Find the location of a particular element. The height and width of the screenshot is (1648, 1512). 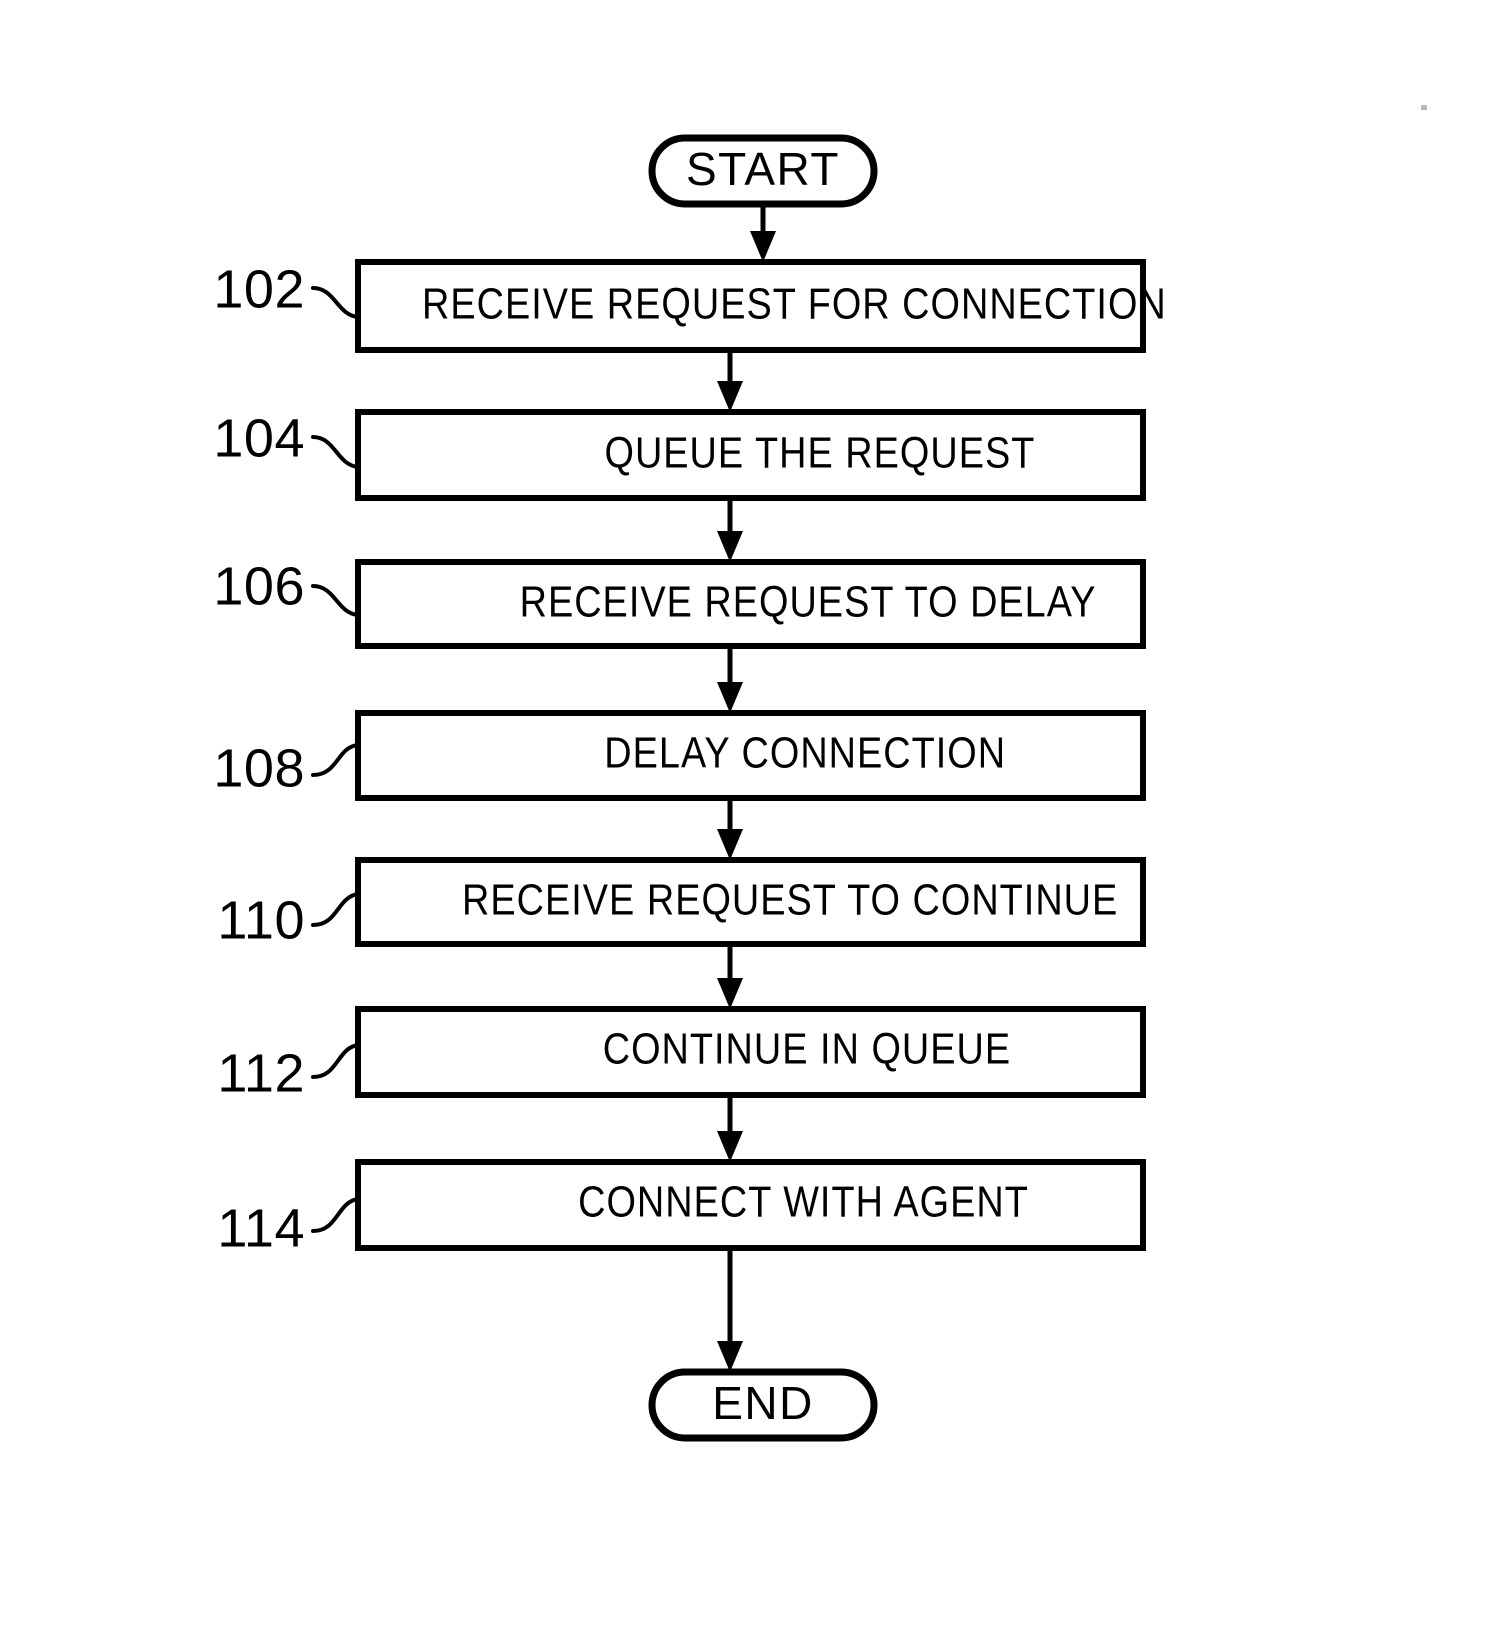

process-node-102-label: RECEIVE REQUEST FOR CONNECTION is located at coordinates (794, 303).